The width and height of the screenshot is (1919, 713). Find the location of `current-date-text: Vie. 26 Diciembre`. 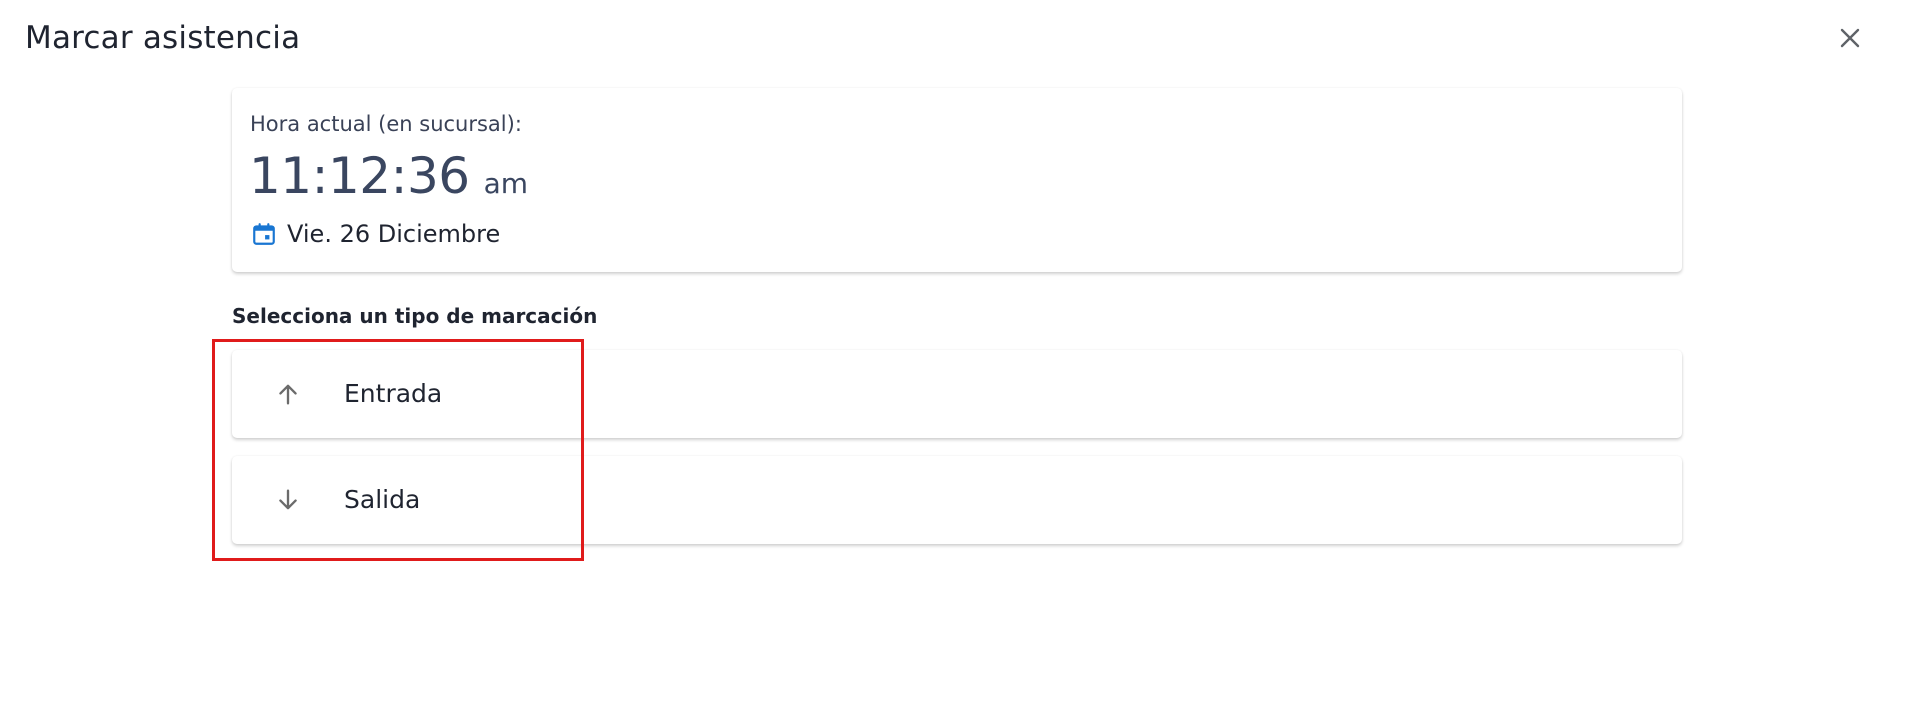

current-date-text: Vie. 26 Diciembre is located at coordinates (394, 234).